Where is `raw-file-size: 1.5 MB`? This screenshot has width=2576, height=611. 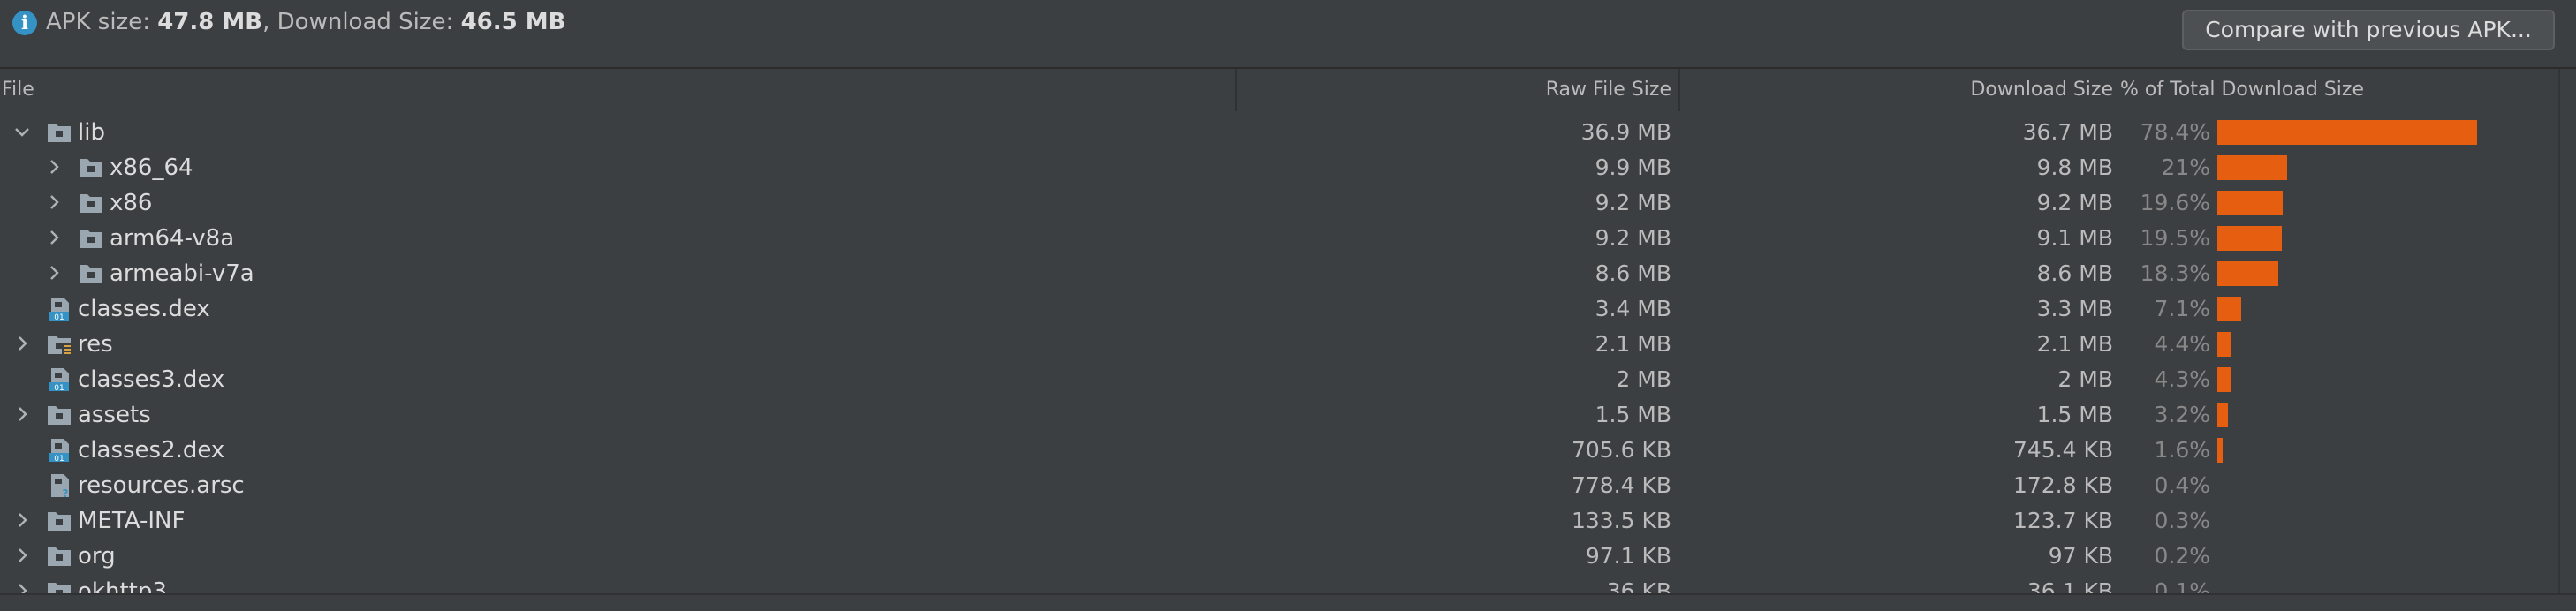
raw-file-size: 1.5 MB is located at coordinates (1633, 414).